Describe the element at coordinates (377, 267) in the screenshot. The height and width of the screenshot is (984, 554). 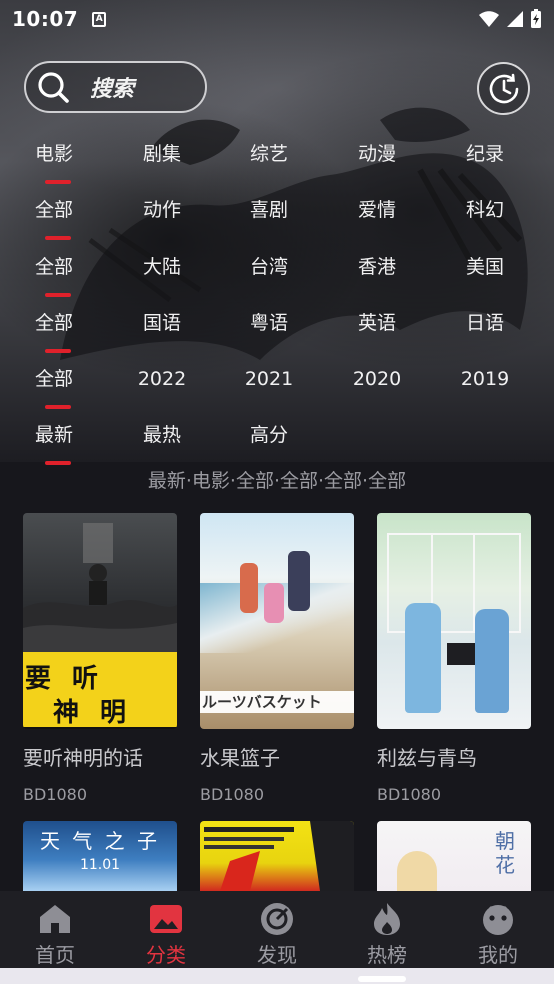
I see `filter-region-hongkong: 香港` at that location.